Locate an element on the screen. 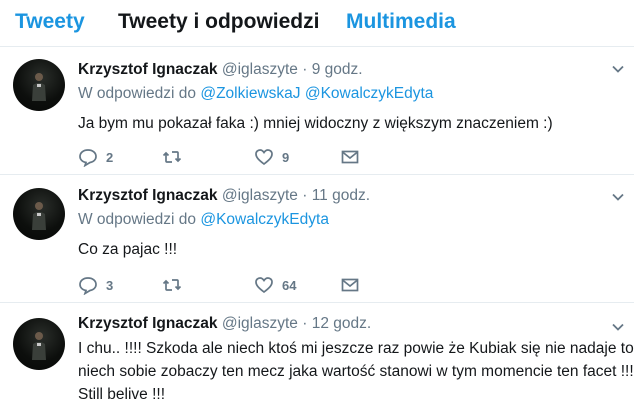 This screenshot has width=634, height=417. reply-button: 3 is located at coordinates (95, 285).